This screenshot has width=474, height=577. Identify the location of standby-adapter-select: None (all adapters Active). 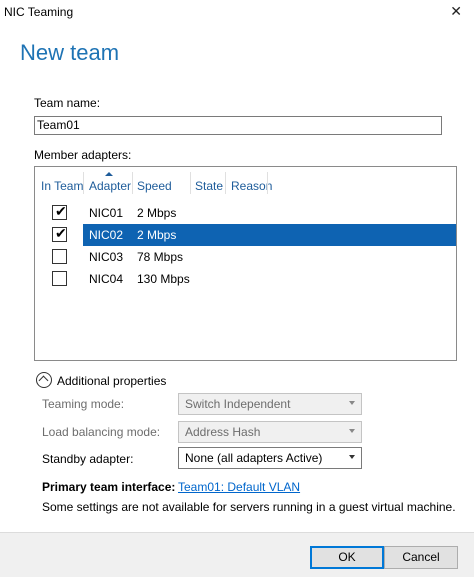
(270, 458).